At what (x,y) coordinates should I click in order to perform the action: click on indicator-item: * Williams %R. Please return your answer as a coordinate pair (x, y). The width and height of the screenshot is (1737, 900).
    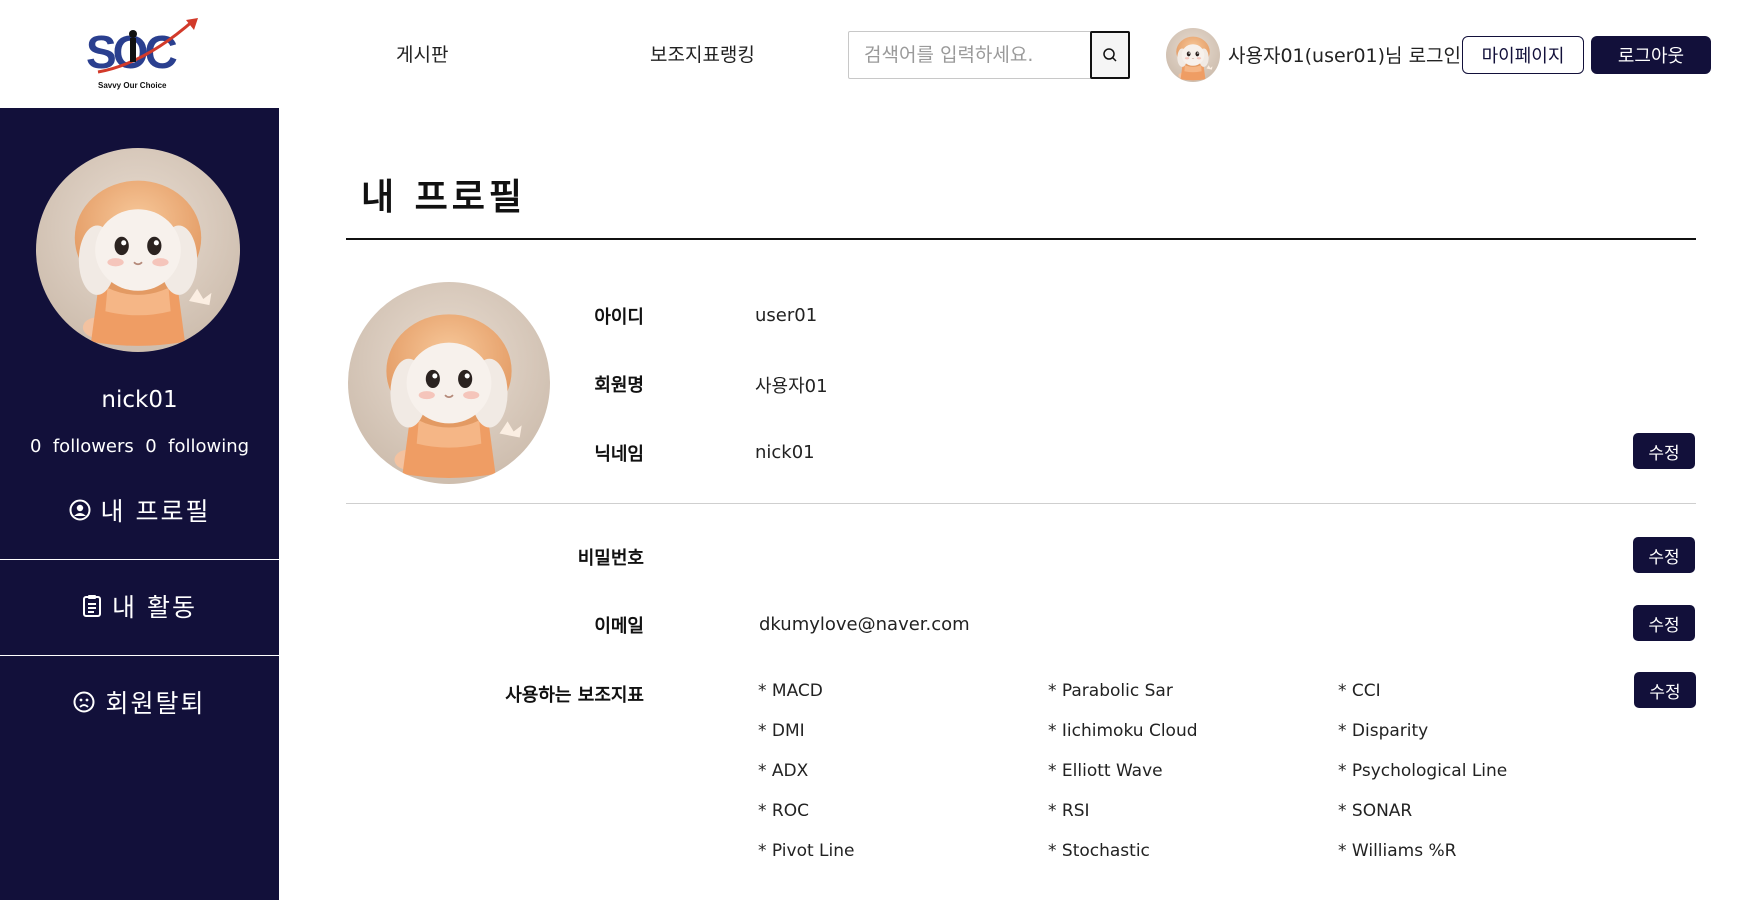
    Looking at the image, I should click on (1397, 851).